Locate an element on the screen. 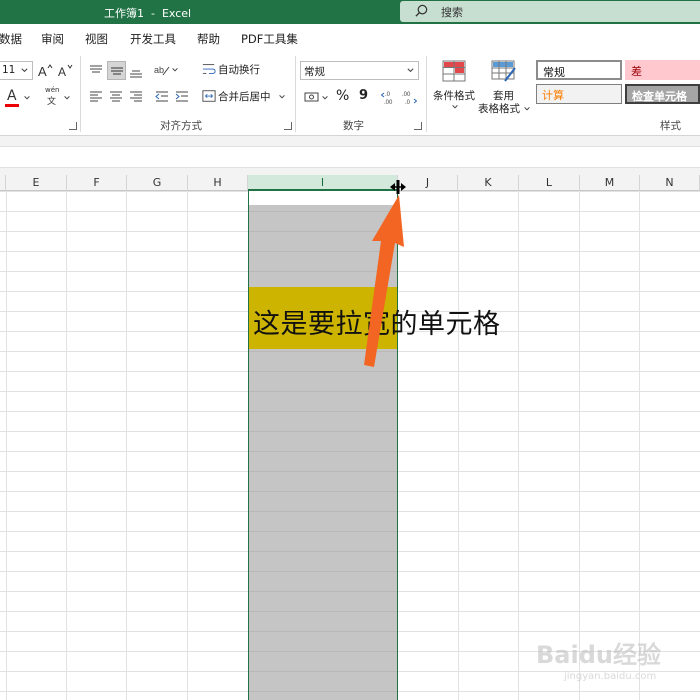 The width and height of the screenshot is (700, 700). column-header-n: N is located at coordinates (670, 183).